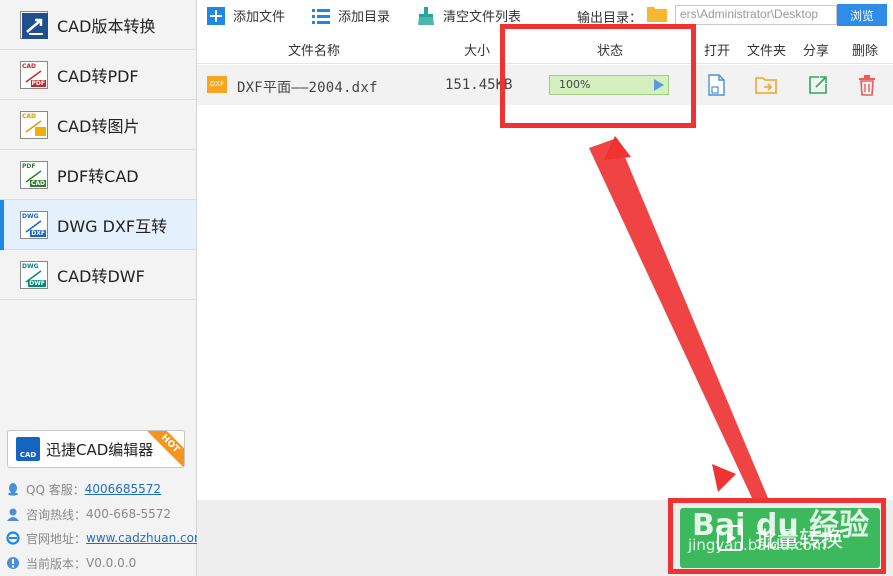 This screenshot has height=576, width=893. I want to click on contact-label: 官网地址：, so click(56, 538).